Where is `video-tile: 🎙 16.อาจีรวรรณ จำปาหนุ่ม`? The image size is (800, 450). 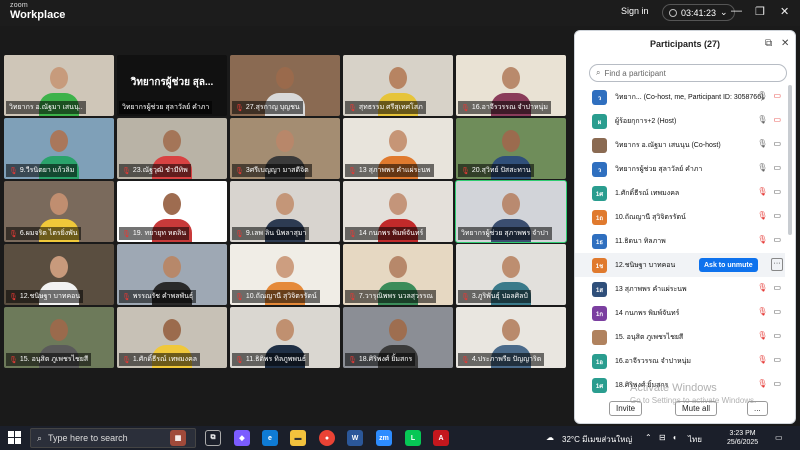 video-tile: 🎙 16.อาจีรวรรณ จำปาหนุ่ม is located at coordinates (511, 85).